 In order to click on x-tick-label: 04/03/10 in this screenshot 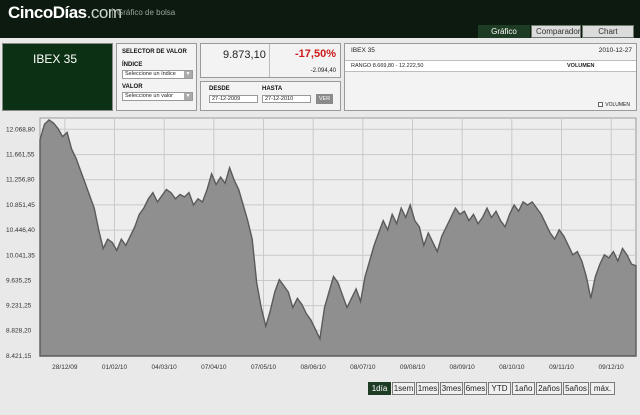, I will do `click(165, 367)`.